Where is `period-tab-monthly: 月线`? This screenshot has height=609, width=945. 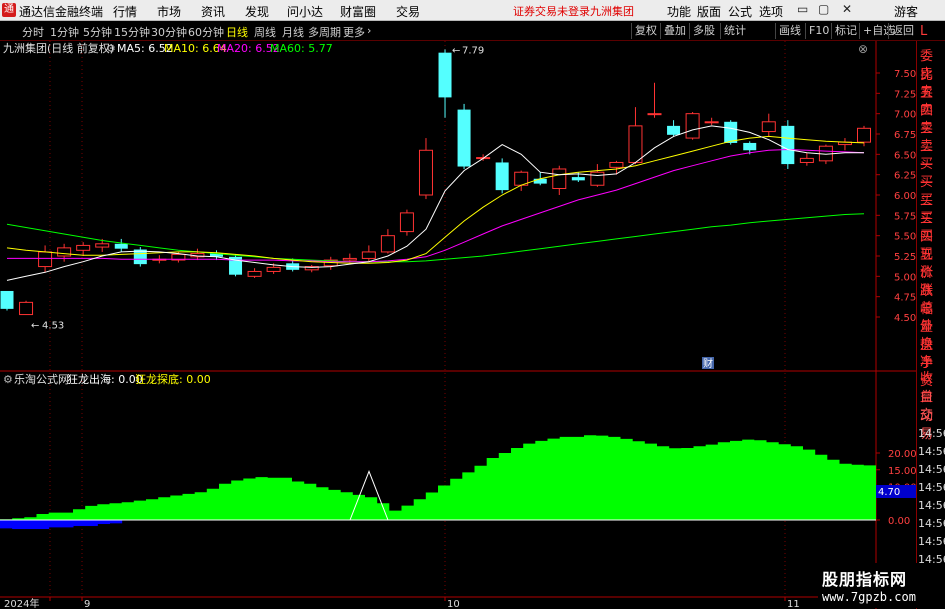
period-tab-monthly: 月线 is located at coordinates (293, 32).